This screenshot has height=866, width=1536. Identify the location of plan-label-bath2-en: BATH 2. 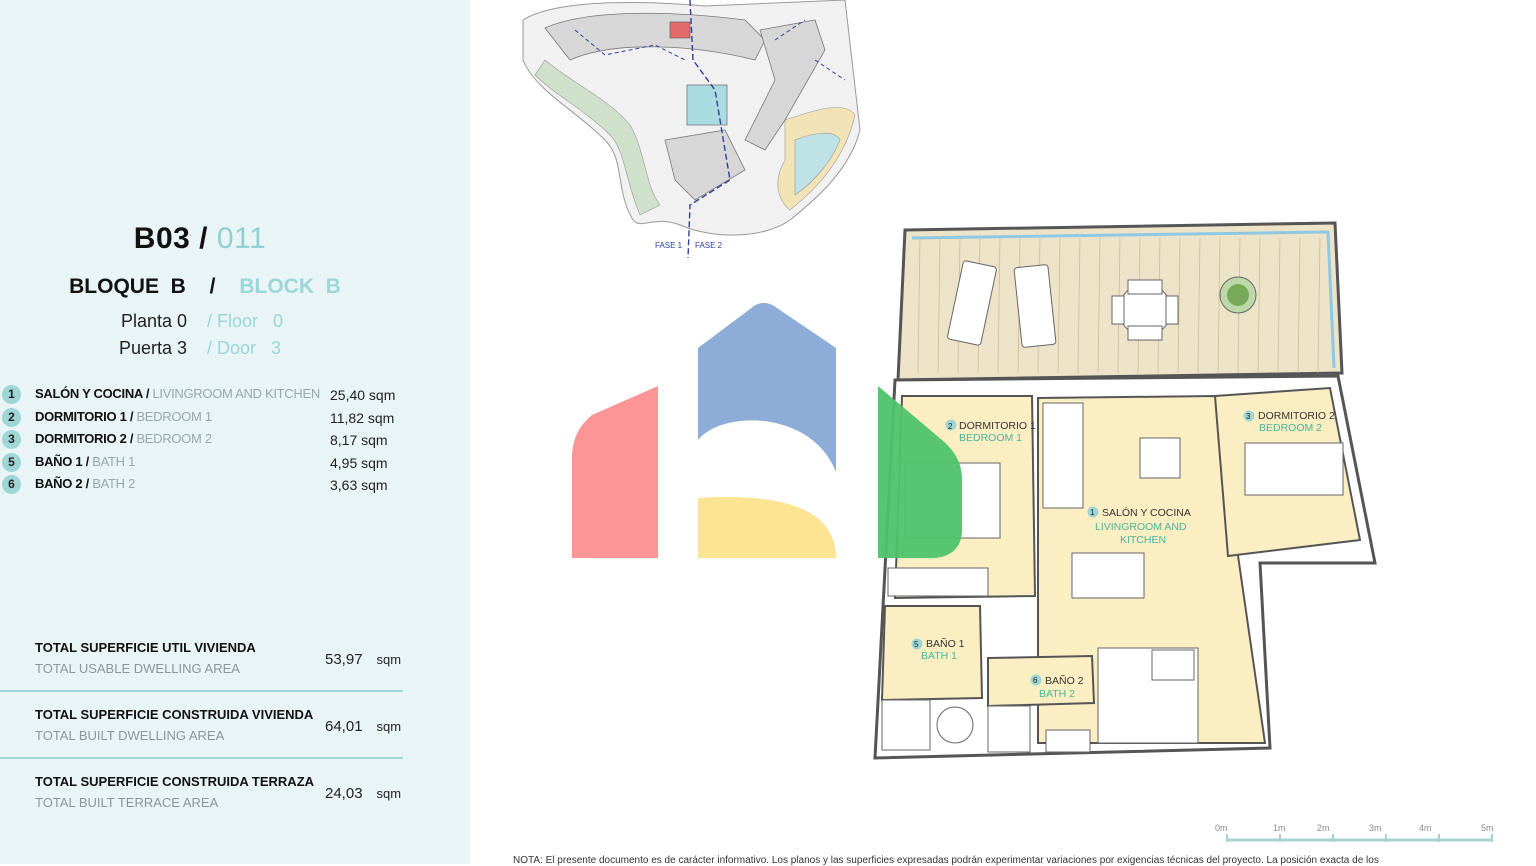
(1057, 694).